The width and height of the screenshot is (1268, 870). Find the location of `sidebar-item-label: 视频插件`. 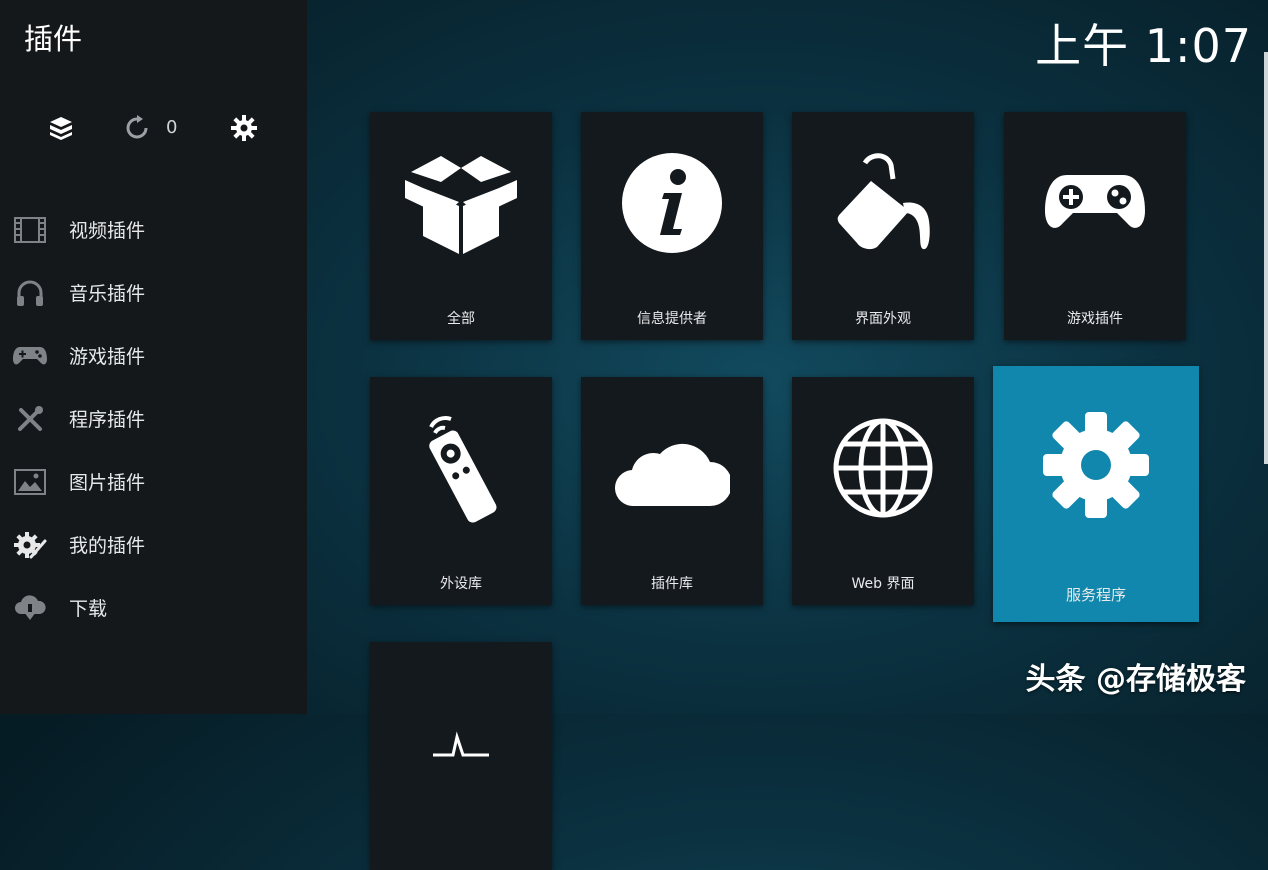

sidebar-item-label: 视频插件 is located at coordinates (107, 231).